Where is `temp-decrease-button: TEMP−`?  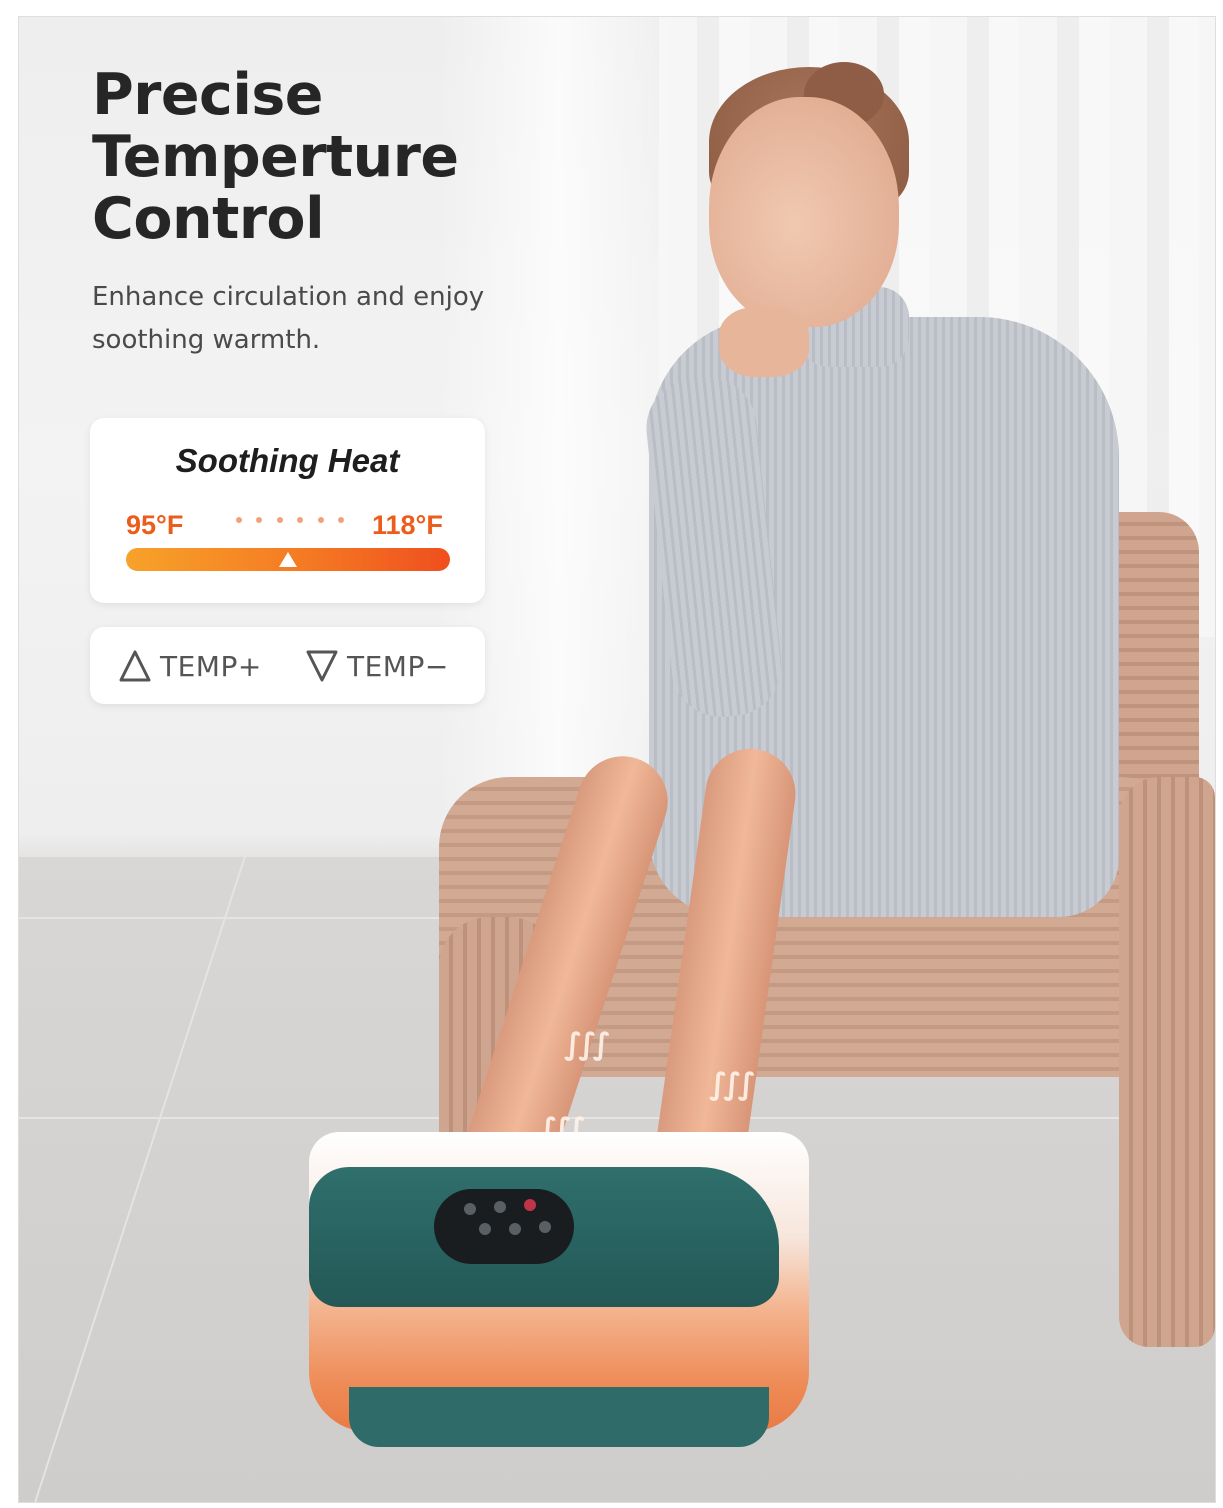 temp-decrease-button: TEMP− is located at coordinates (377, 666).